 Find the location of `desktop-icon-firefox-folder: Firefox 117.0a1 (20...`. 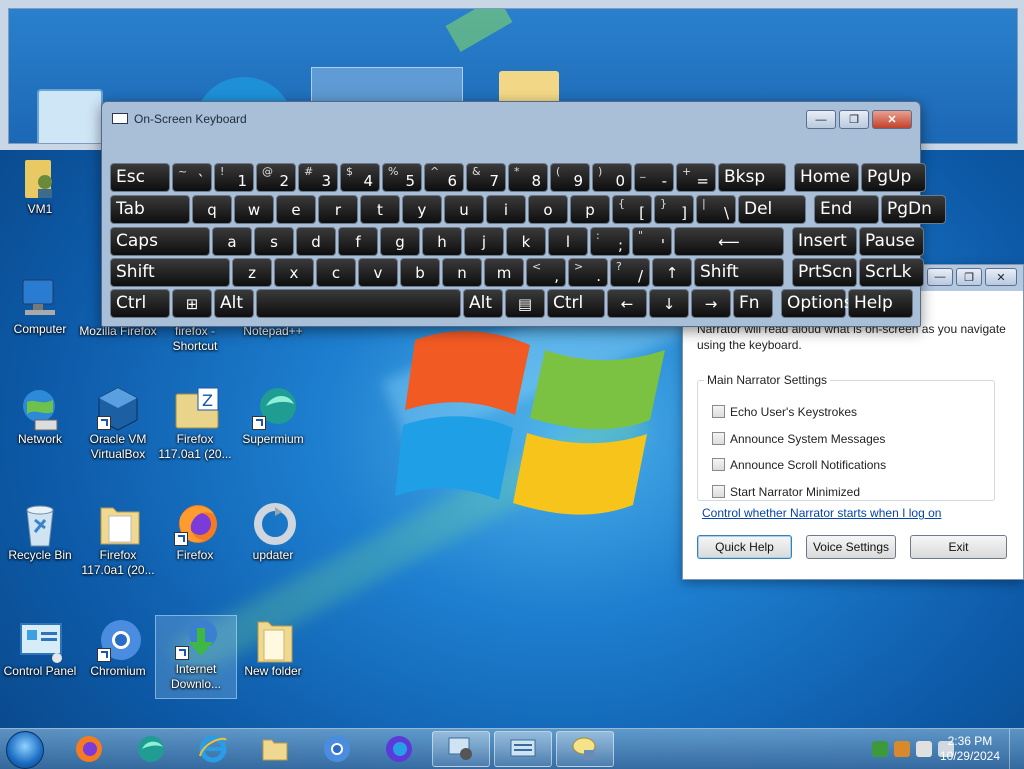

desktop-icon-firefox-folder: Firefox 117.0a1 (20... is located at coordinates (118, 540).